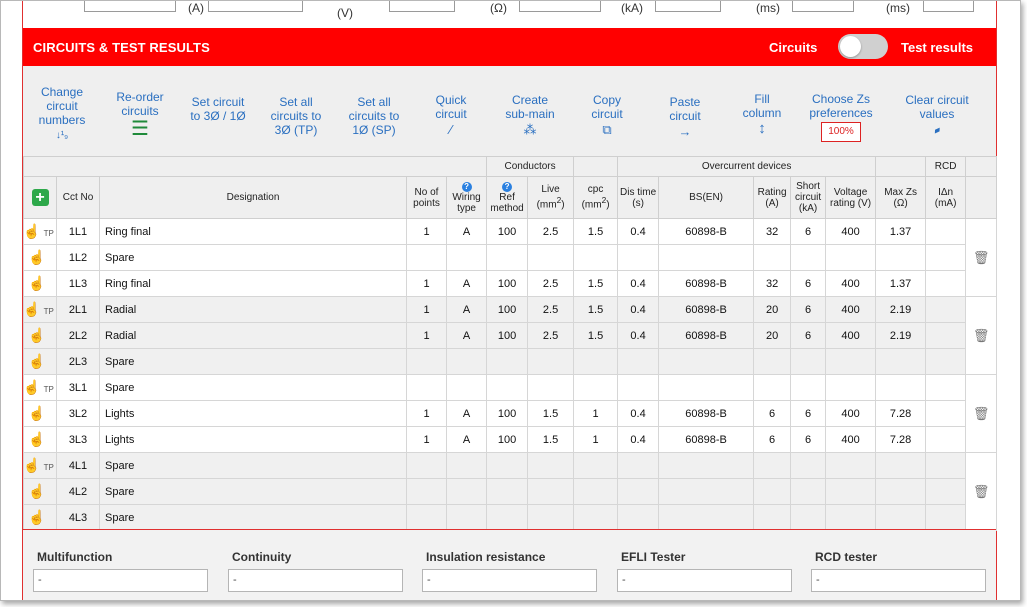 The image size is (1027, 607). I want to click on copy-circuit-button: Copy circuit ⧉, so click(607, 115).